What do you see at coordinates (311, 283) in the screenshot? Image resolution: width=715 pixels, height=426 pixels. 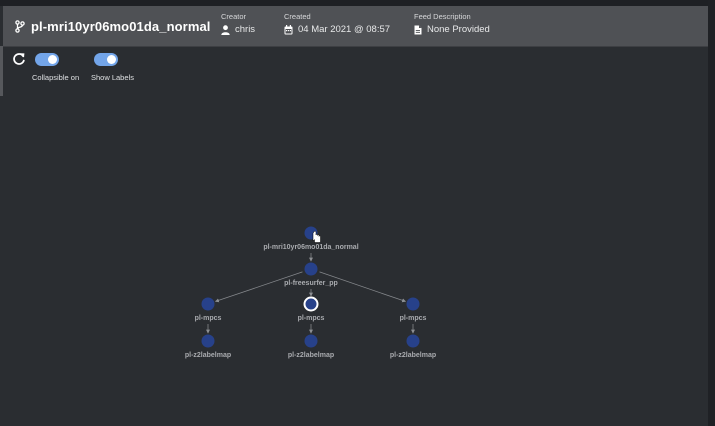 I see `graph-node-label: pl-freesurfer_pp` at bounding box center [311, 283].